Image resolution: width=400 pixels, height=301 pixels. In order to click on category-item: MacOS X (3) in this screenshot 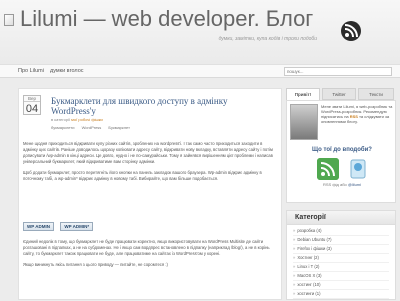, I will do `click(341, 276)`.